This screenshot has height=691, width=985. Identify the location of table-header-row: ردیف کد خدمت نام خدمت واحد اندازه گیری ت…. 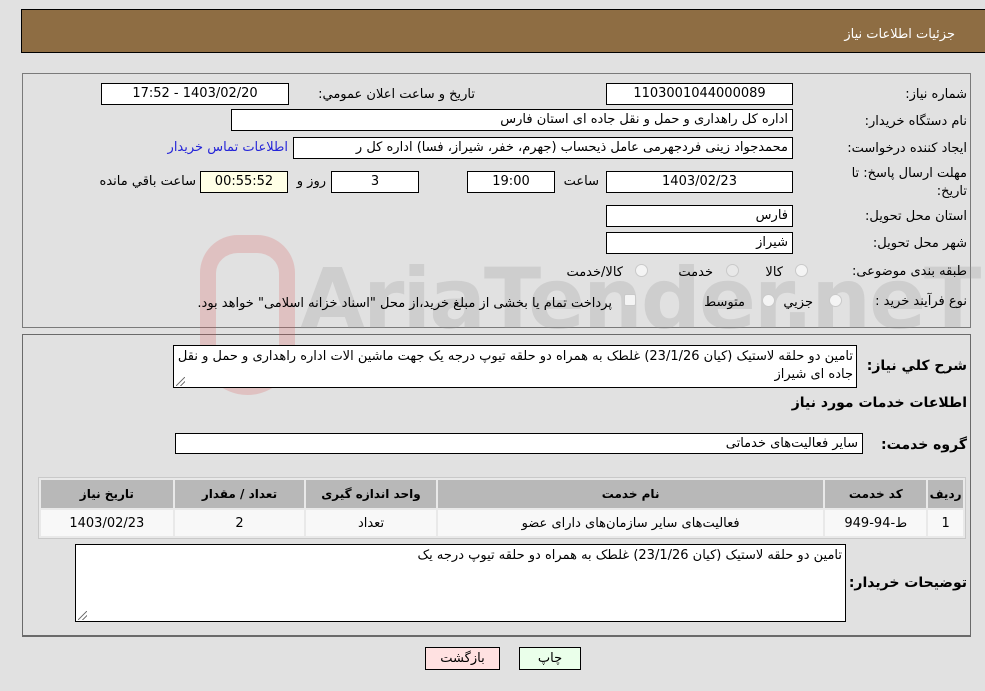
(502, 494).